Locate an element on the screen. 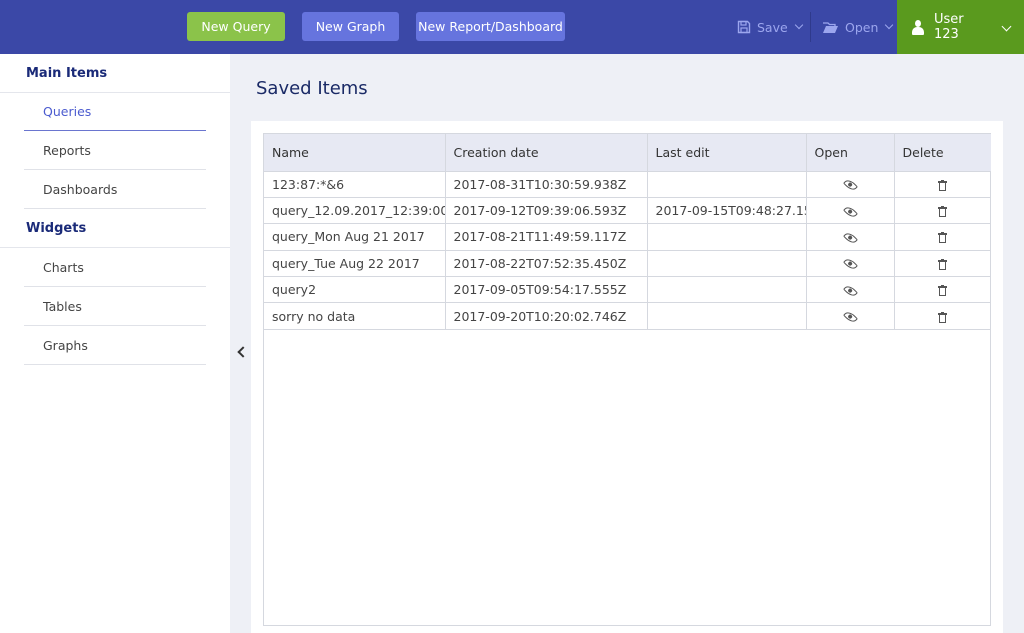  user-label: User is located at coordinates (949, 19).